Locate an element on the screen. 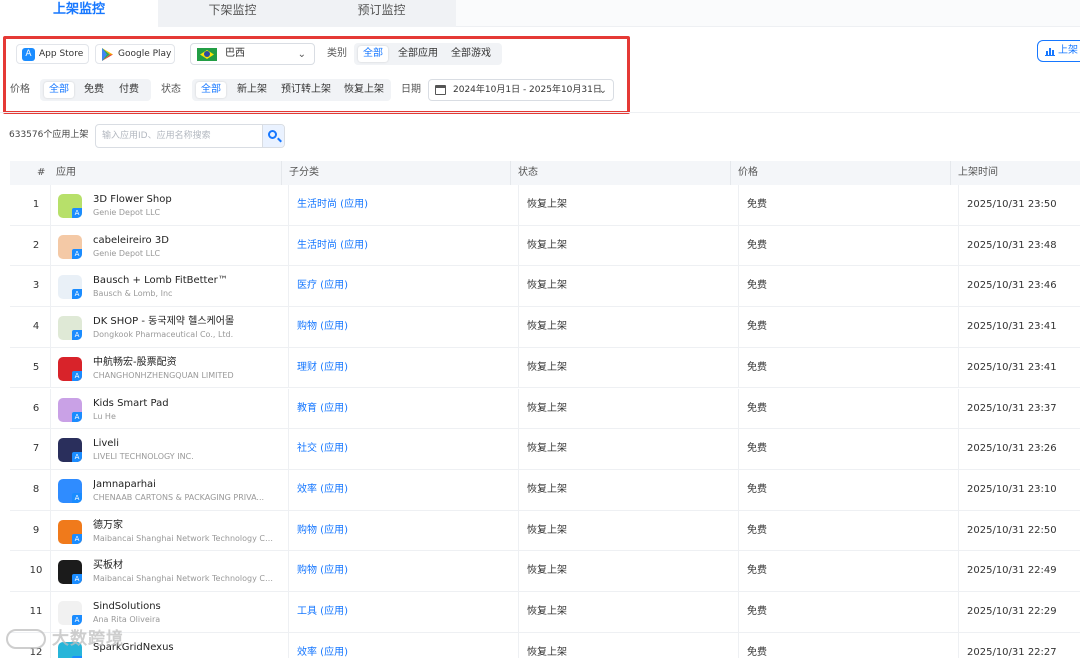 Image resolution: width=1080 pixels, height=658 pixels. row-index: 6 is located at coordinates (36, 408).